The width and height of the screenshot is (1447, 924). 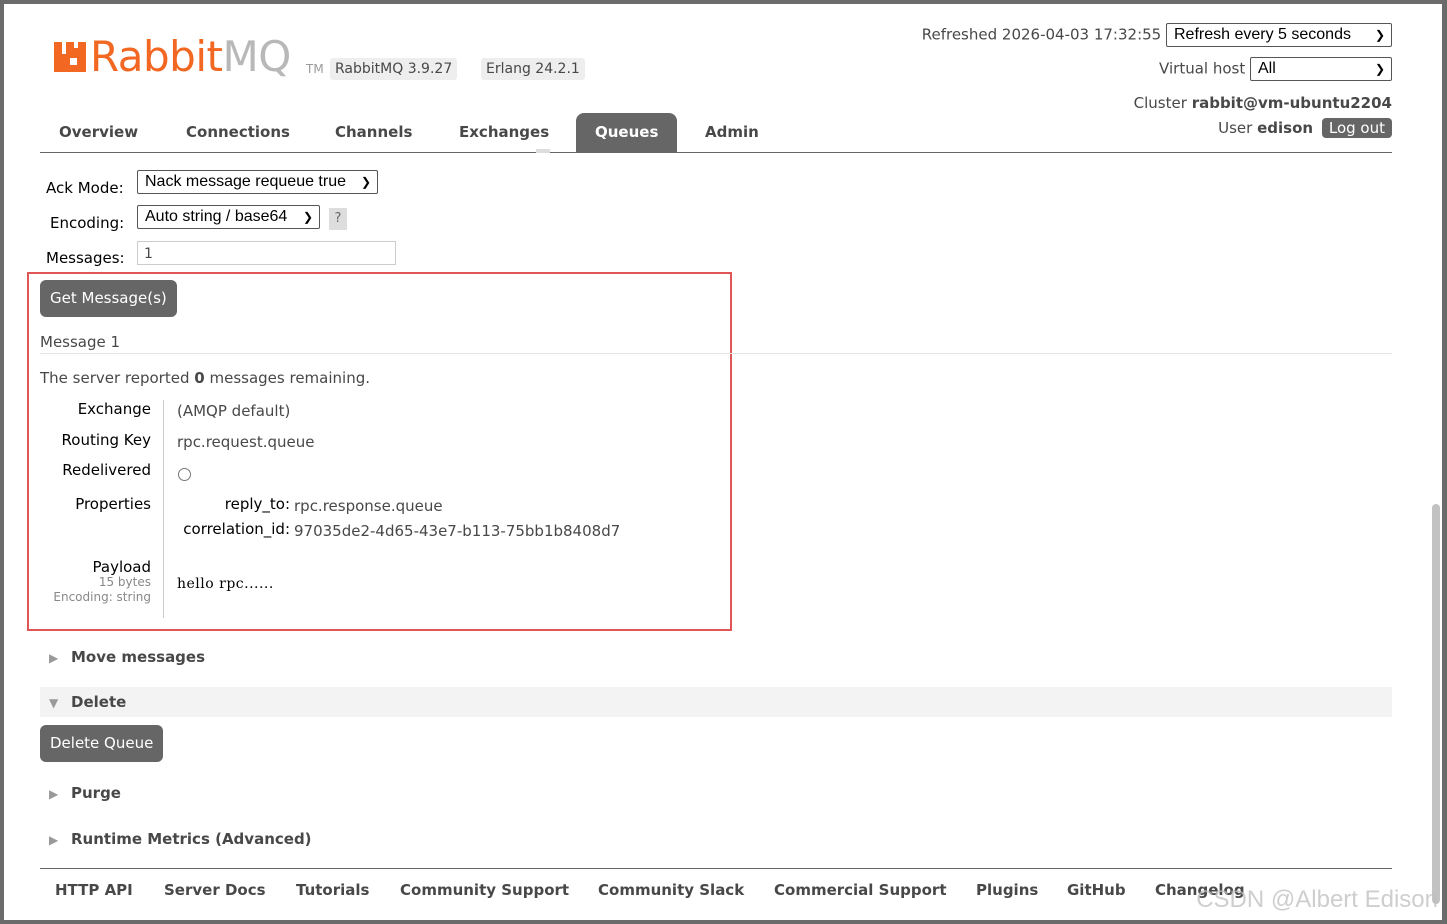 What do you see at coordinates (716, 839) in the screenshot?
I see `runtime-metrics-section: ▶ Runtime Metrics (Advanced)` at bounding box center [716, 839].